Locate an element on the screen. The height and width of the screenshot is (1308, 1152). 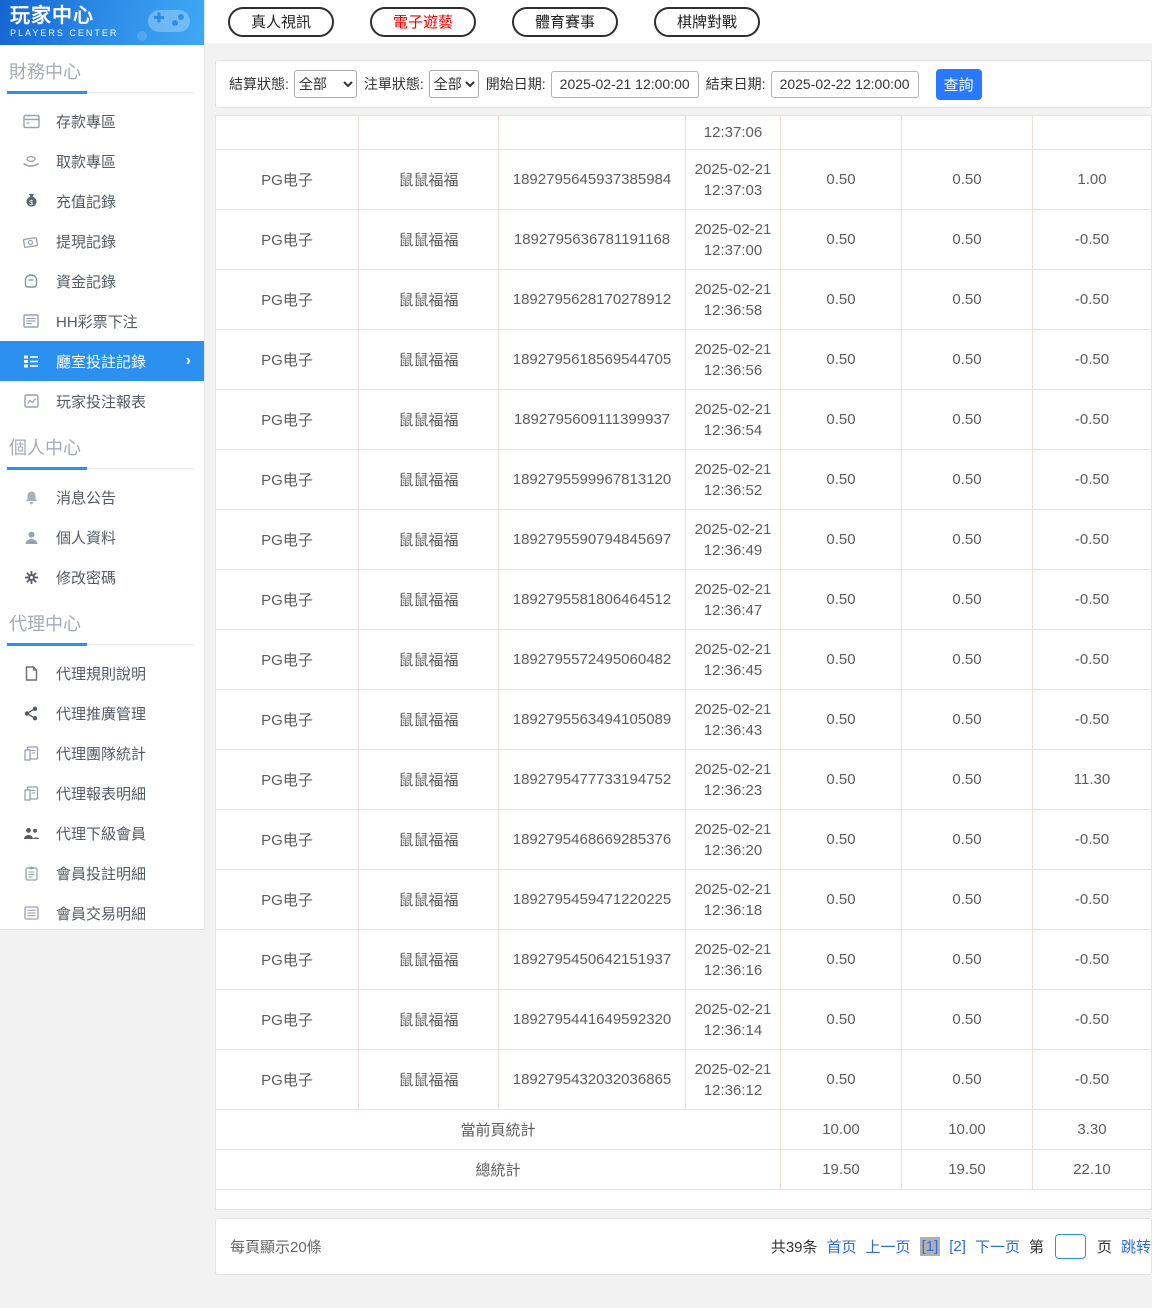
cell-datetime: 2025-02-21 12:36:20 is located at coordinates (733, 839).